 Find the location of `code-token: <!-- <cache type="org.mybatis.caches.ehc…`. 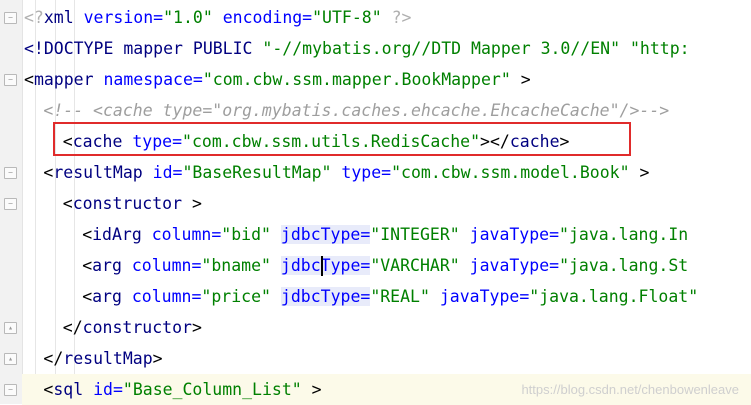

code-token: <!-- <cache type="org.mybatis.caches.ehc… is located at coordinates (356, 110).